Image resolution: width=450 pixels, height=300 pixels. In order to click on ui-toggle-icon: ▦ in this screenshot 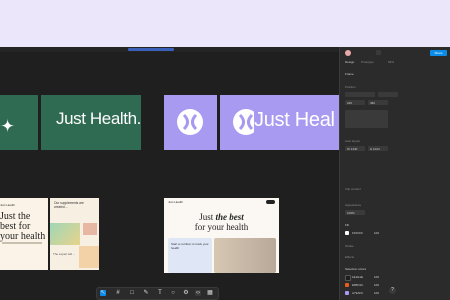, I will do `click(210, 293)`.